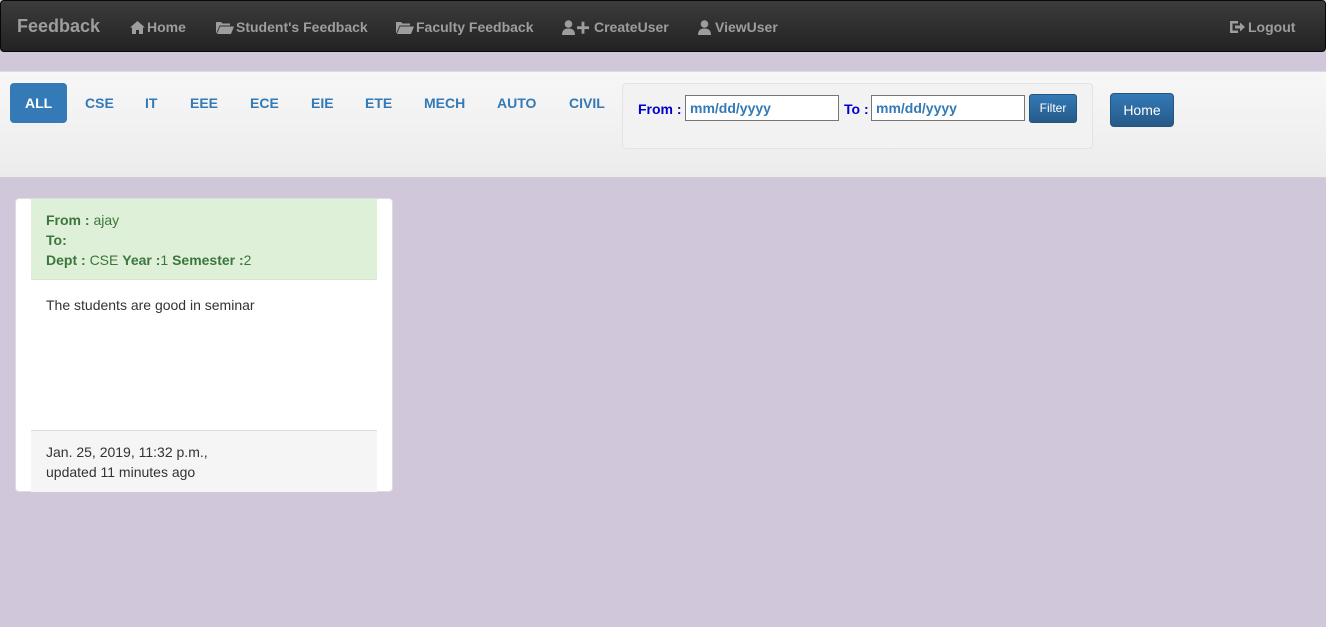 Image resolution: width=1326 pixels, height=627 pixels. What do you see at coordinates (151, 103) in the screenshot?
I see `dept-tab-it: IT` at bounding box center [151, 103].